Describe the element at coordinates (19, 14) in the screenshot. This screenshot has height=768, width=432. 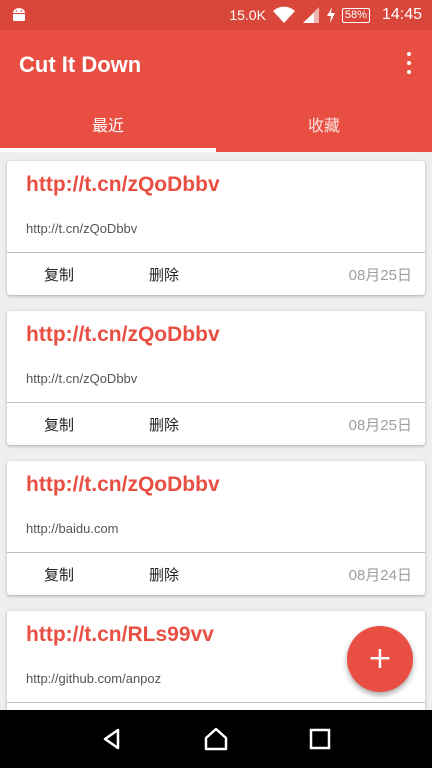
I see `android-icon` at that location.